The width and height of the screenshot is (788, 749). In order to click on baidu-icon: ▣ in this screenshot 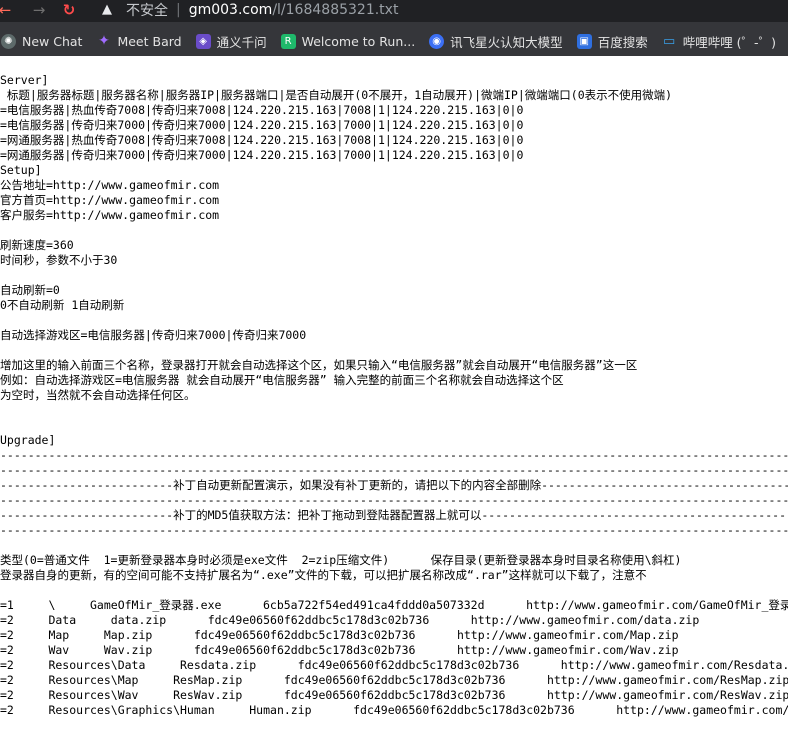, I will do `click(584, 41)`.